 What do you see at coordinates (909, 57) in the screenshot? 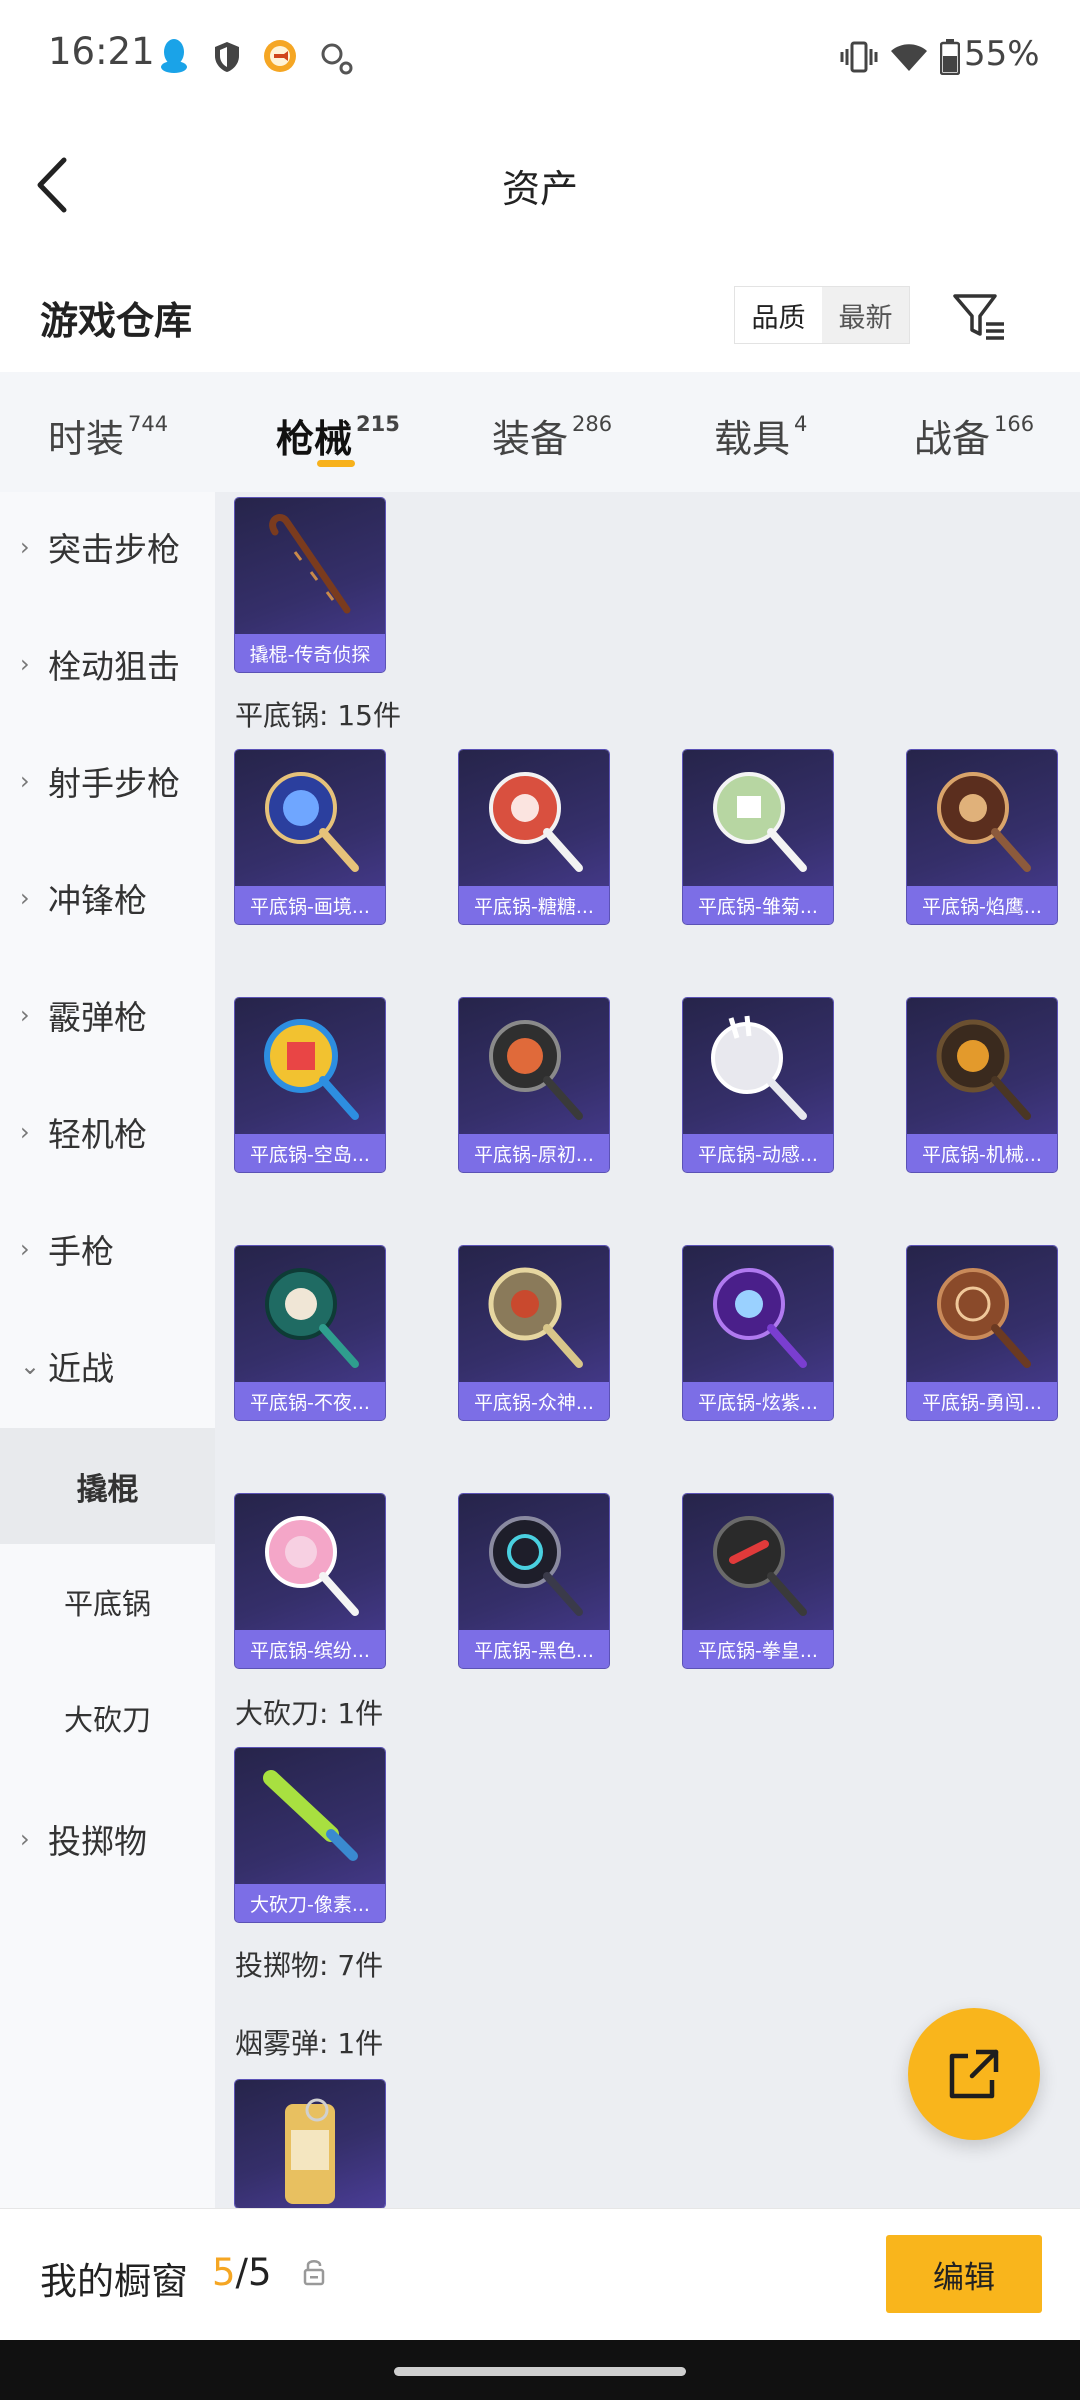
I see `wifi-icon` at bounding box center [909, 57].